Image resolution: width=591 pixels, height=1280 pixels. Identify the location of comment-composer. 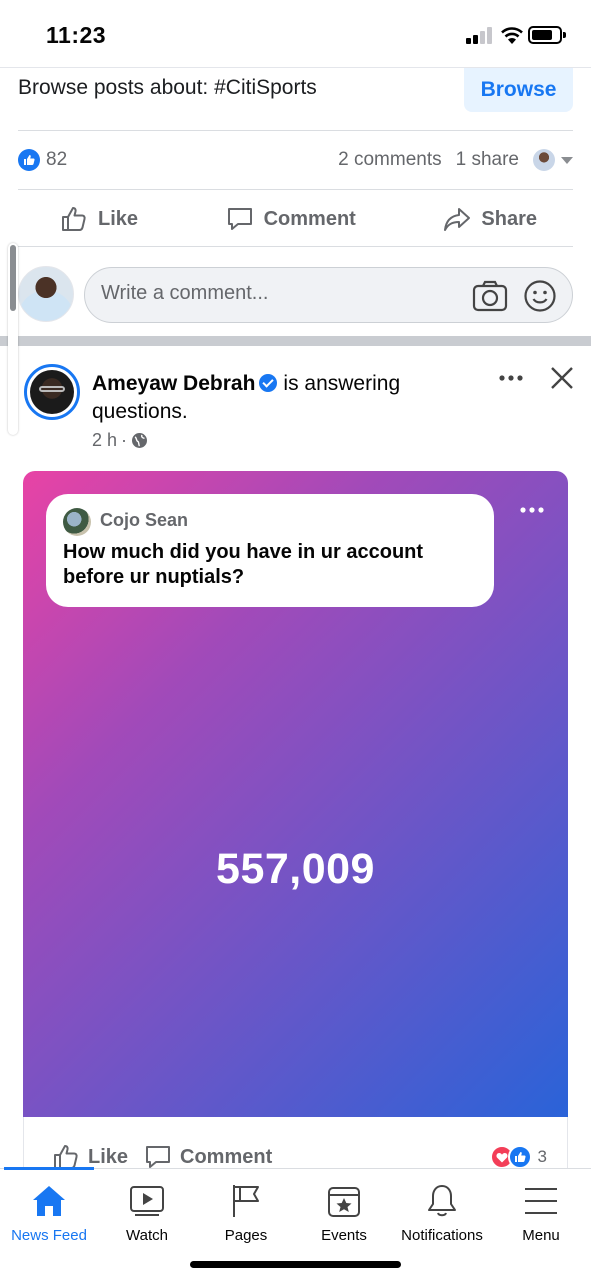
(296, 295).